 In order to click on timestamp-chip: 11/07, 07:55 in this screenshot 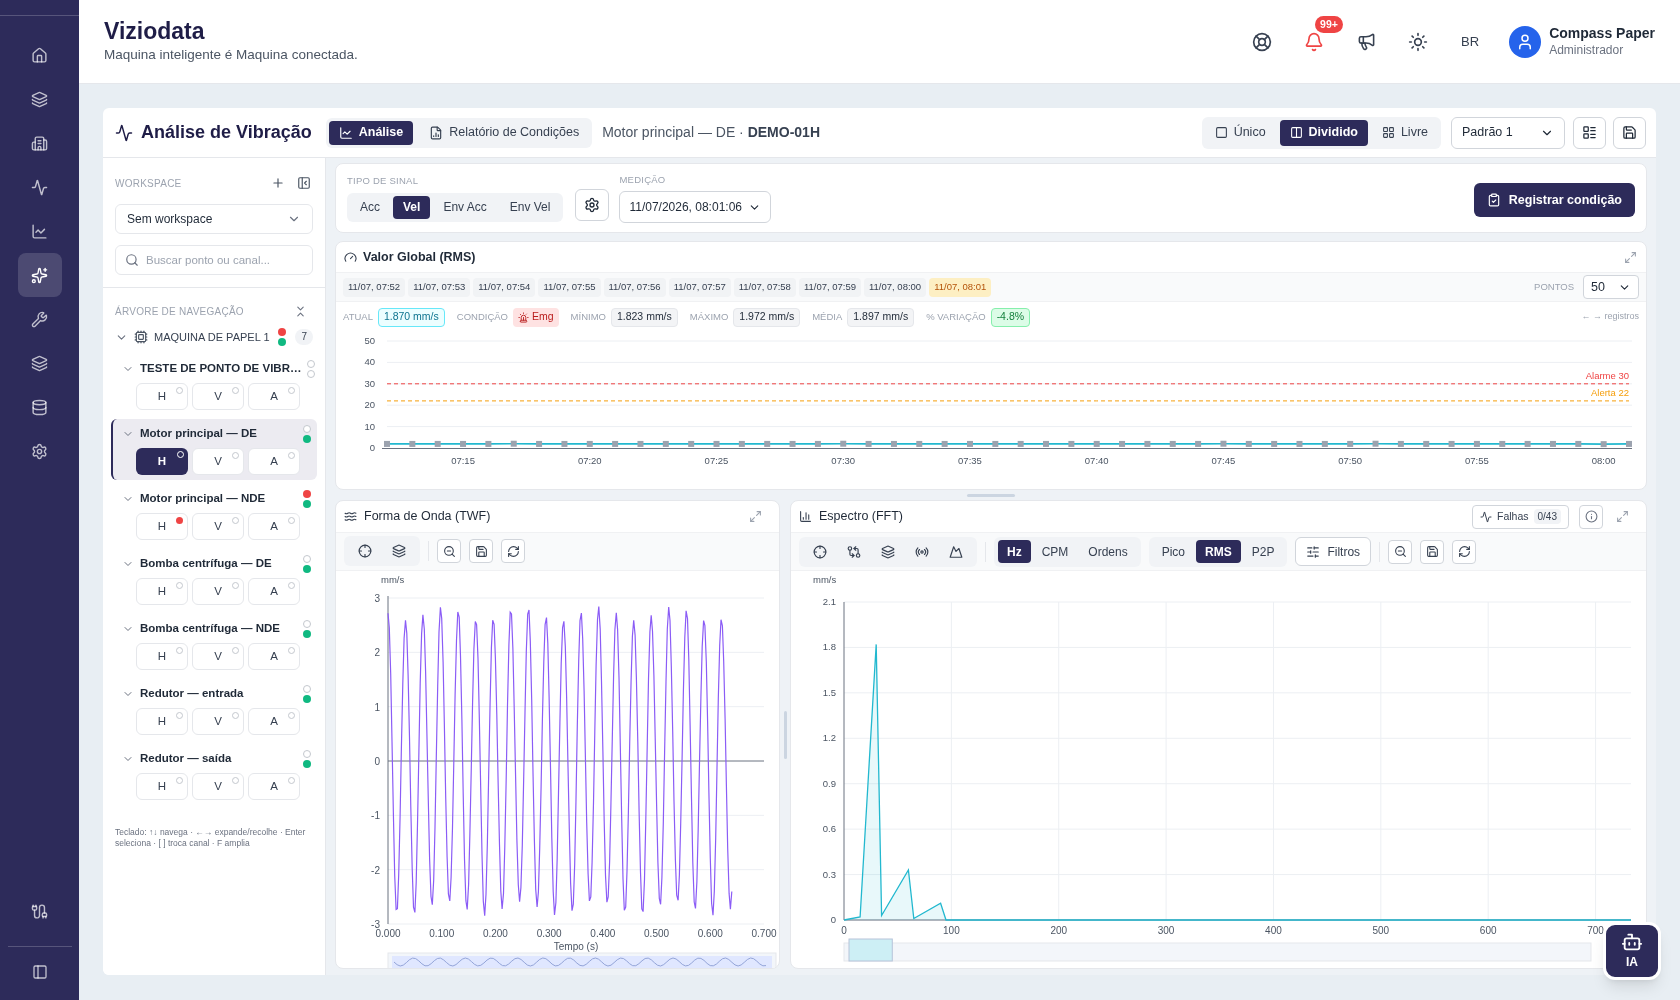, I will do `click(569, 287)`.